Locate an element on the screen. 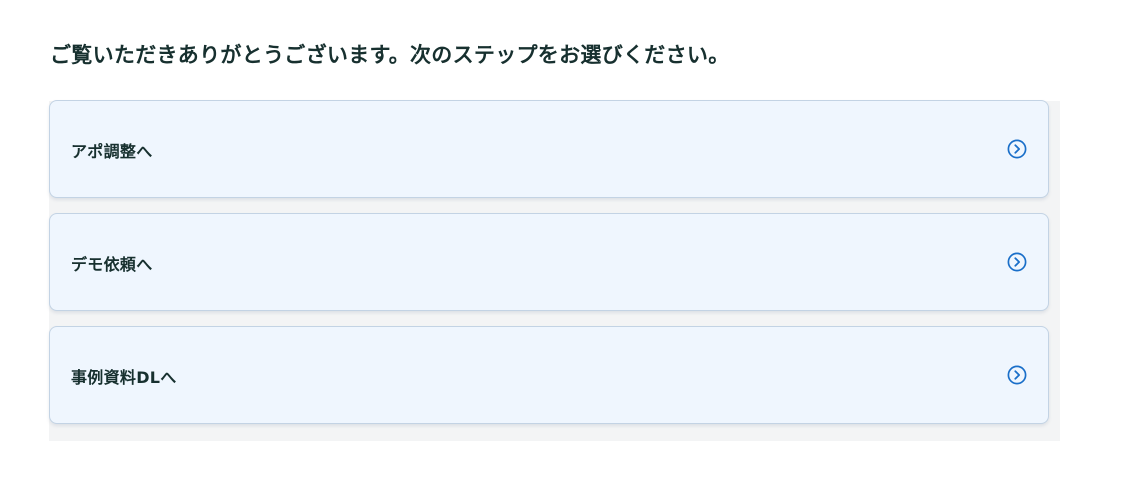 This screenshot has height=495, width=1127. option-label: アポ調整へ is located at coordinates (112, 151).